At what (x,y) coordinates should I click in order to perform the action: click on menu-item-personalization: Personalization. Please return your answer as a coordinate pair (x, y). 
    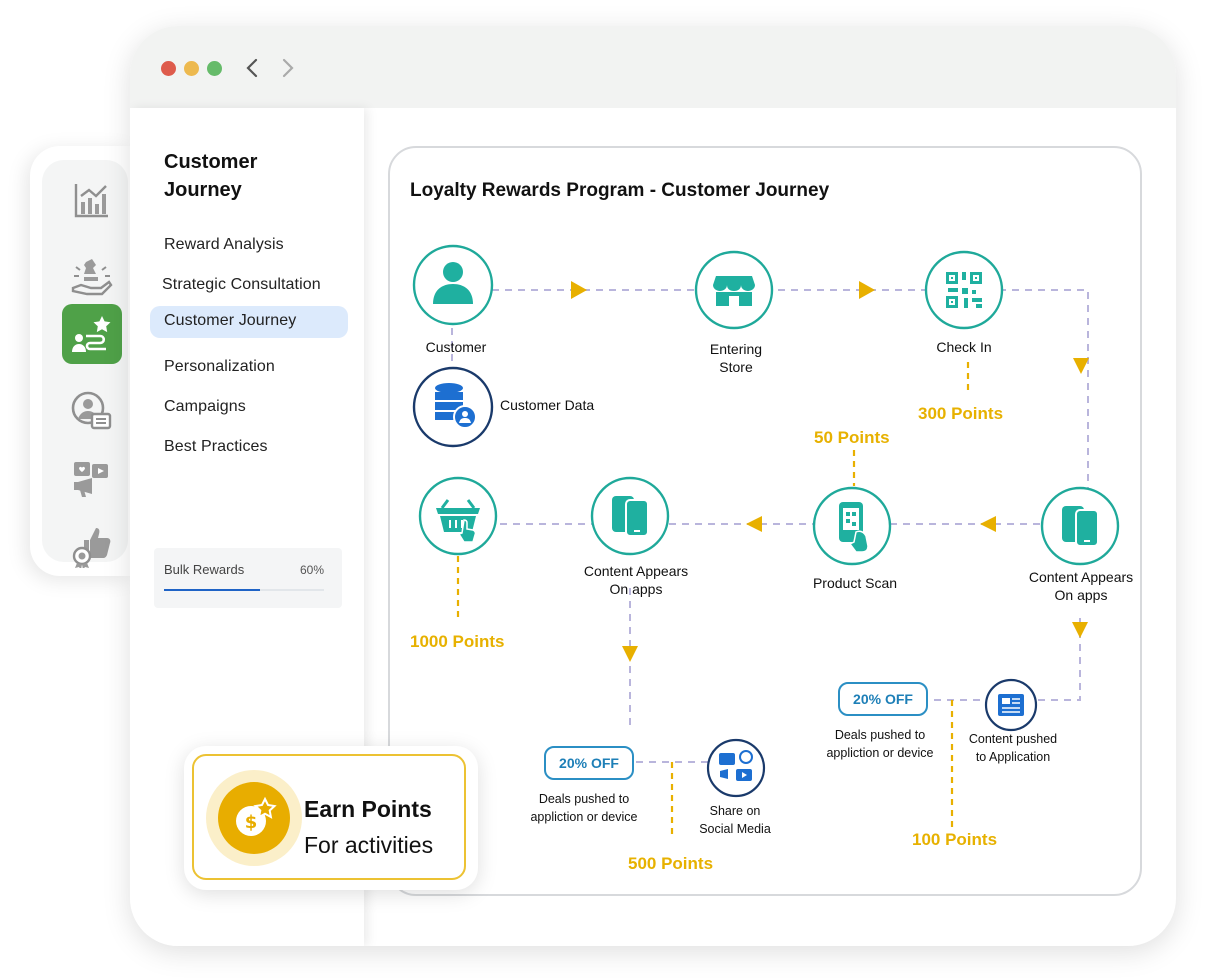
    Looking at the image, I should click on (219, 367).